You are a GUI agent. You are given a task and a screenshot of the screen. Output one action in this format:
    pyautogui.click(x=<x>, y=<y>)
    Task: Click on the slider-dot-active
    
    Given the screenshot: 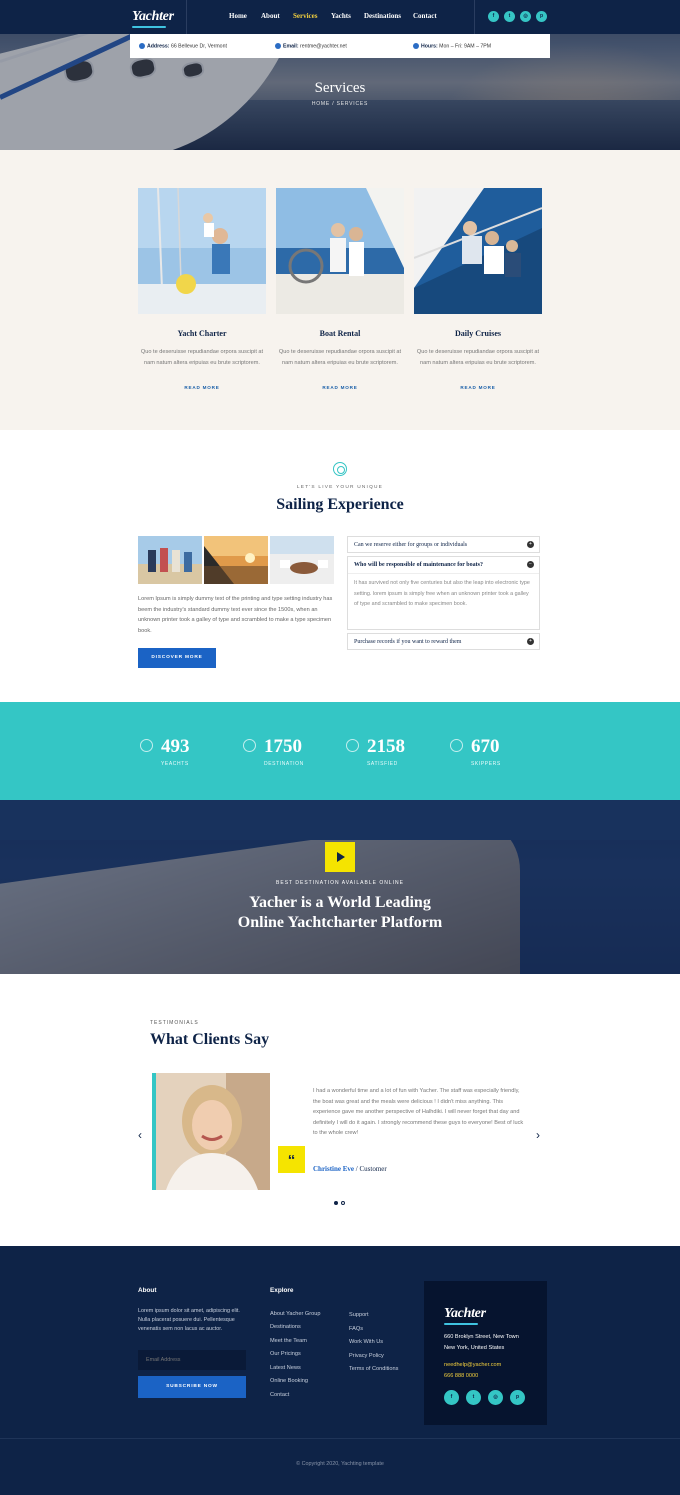 What is the action you would take?
    pyautogui.click(x=336, y=1203)
    